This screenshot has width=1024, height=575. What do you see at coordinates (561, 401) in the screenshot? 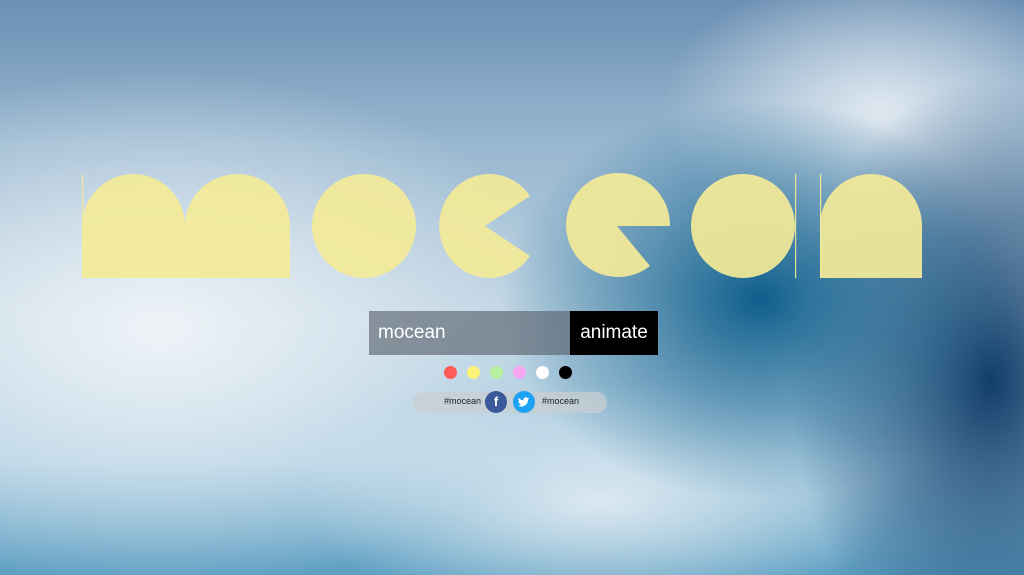
I see `twitter-hashtag: #mocean` at bounding box center [561, 401].